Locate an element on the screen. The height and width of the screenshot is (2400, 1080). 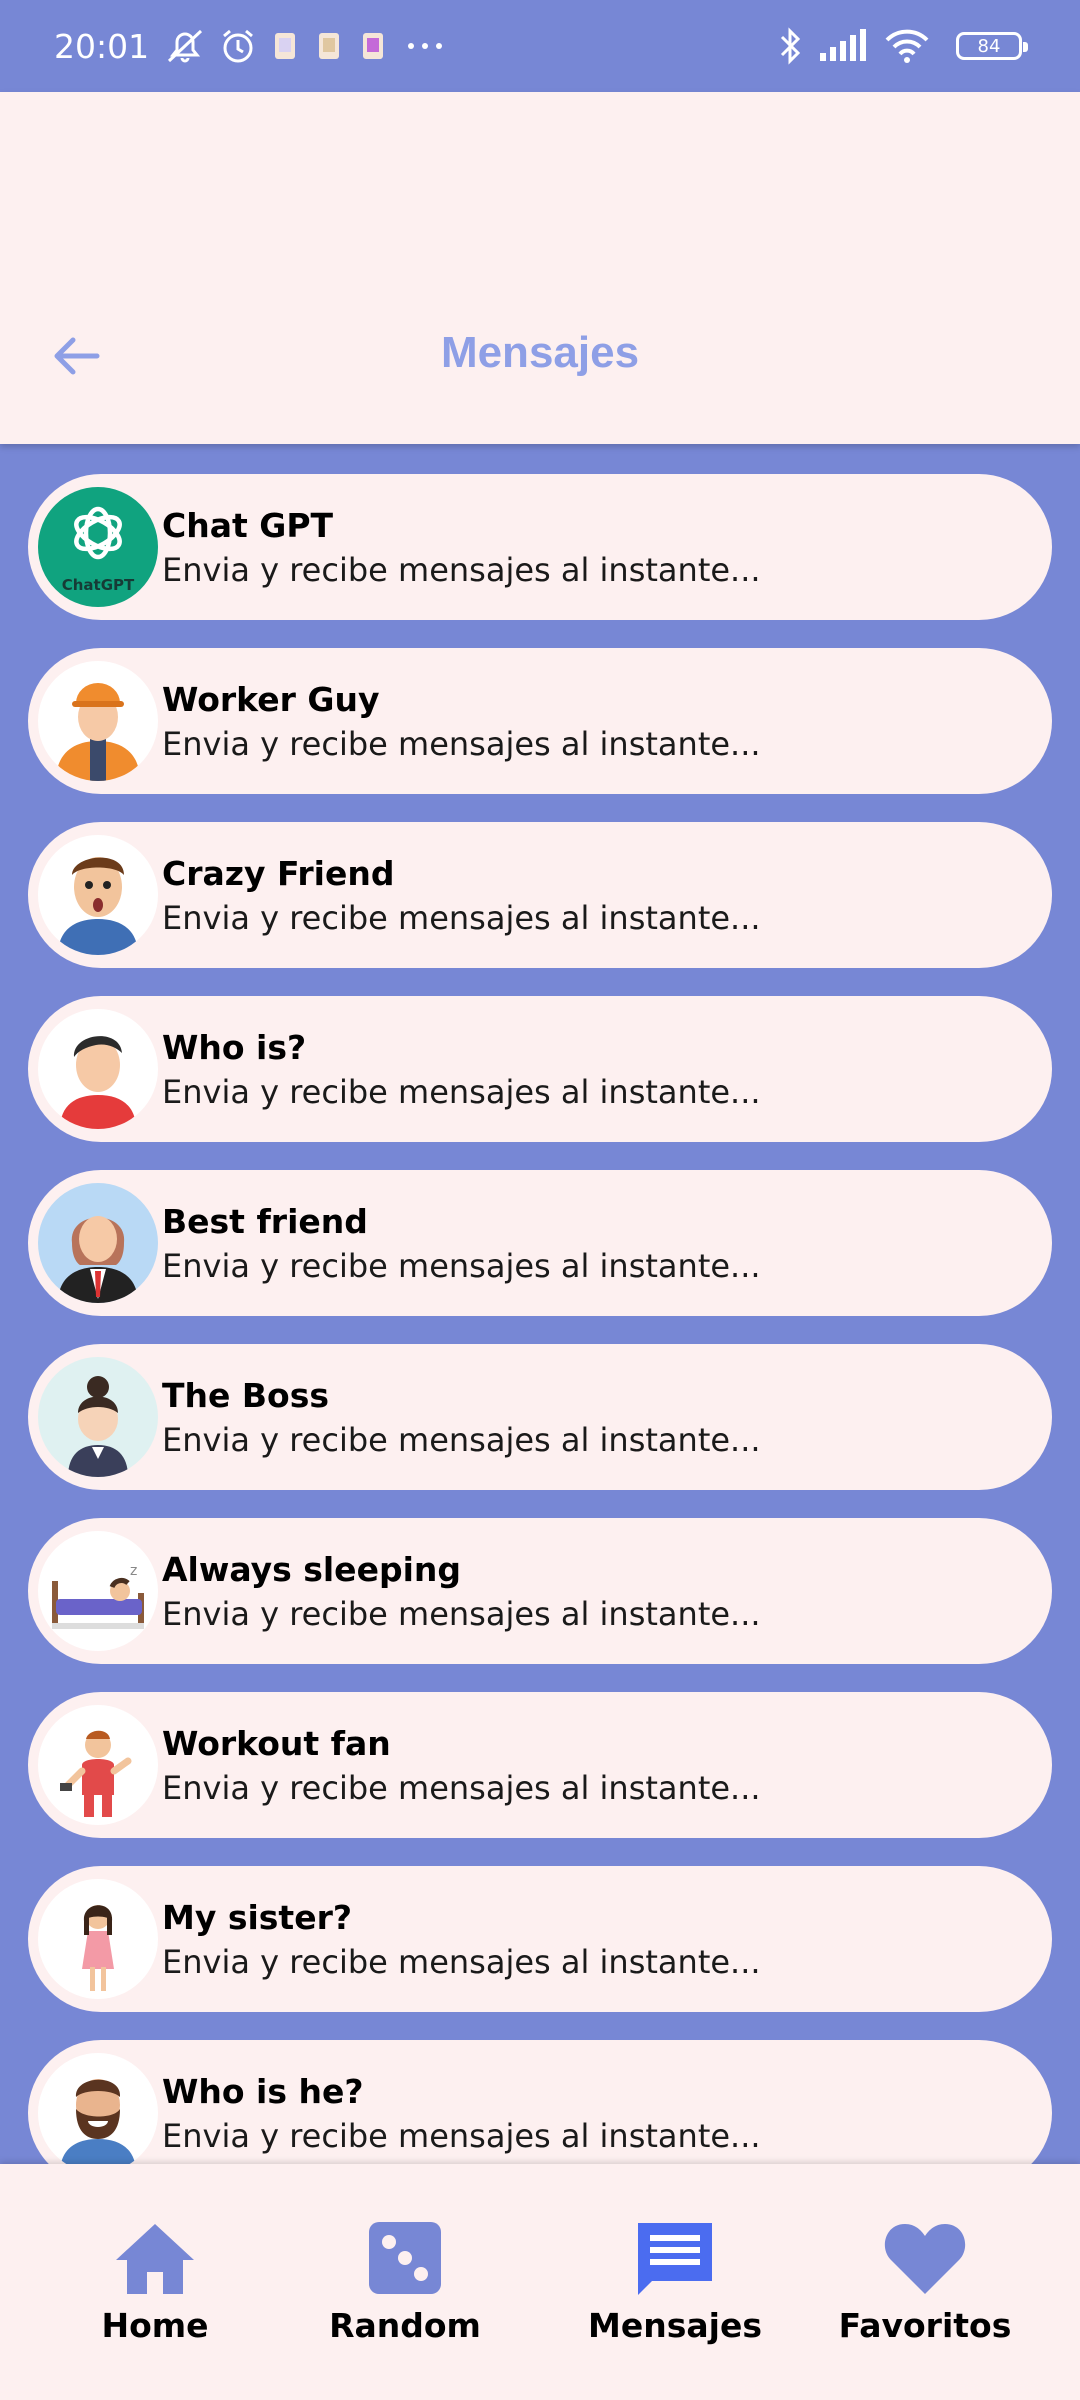
signal-icon is located at coordinates (843, 46).